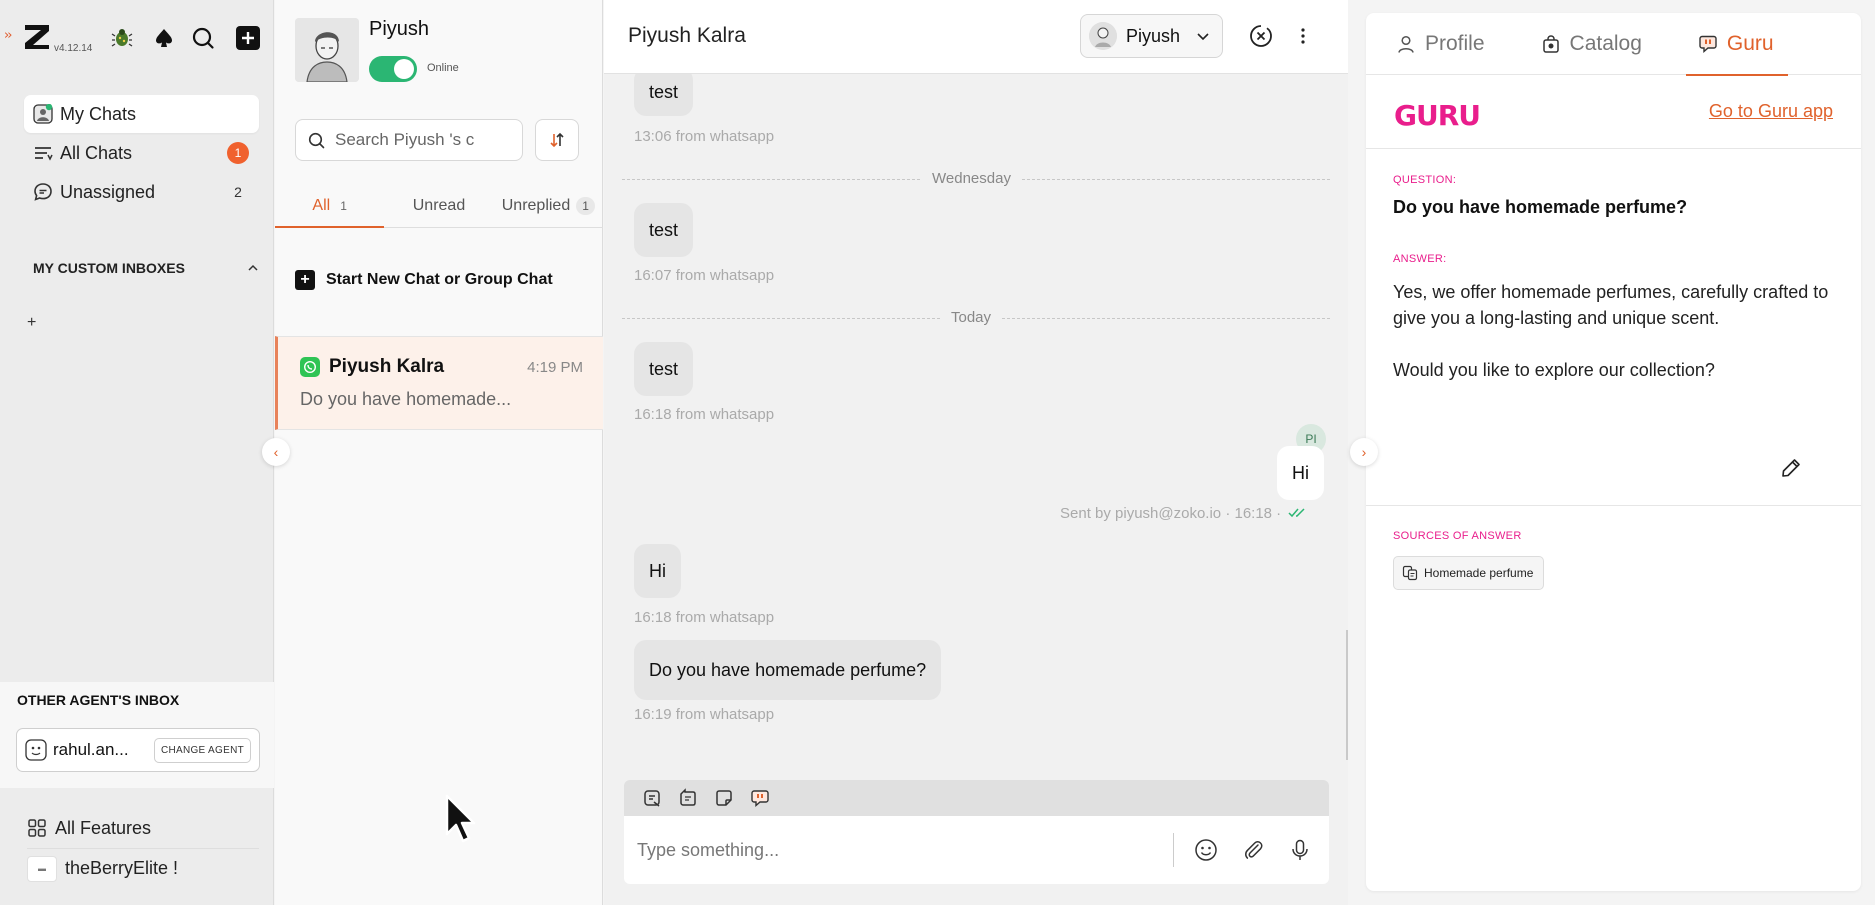 The width and height of the screenshot is (1875, 905). Describe the element at coordinates (971, 317) in the screenshot. I see `date-divider-label: Today` at that location.